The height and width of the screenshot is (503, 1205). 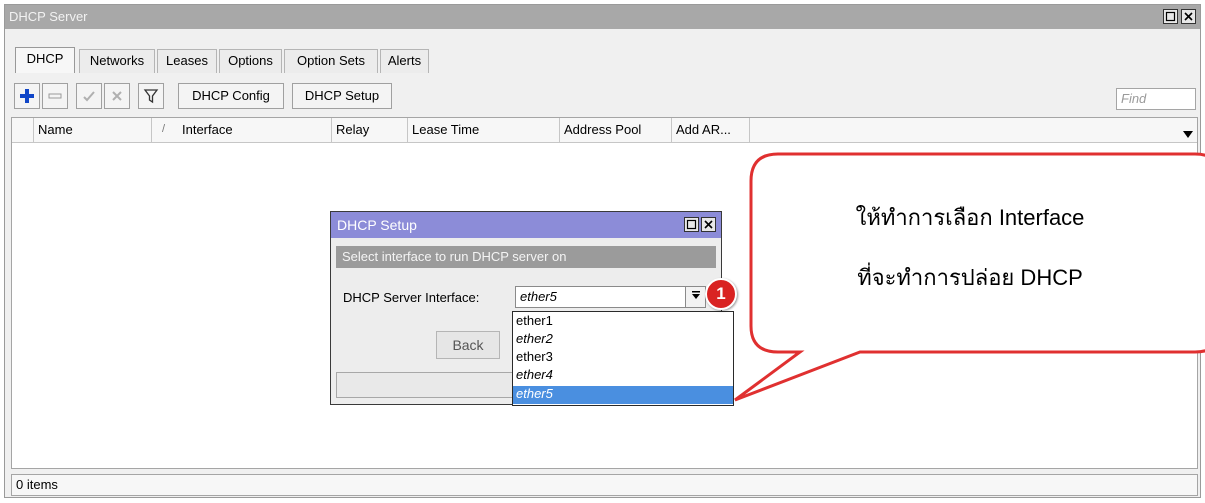 What do you see at coordinates (623, 395) in the screenshot?
I see `dropdown-option-ether5: ether5` at bounding box center [623, 395].